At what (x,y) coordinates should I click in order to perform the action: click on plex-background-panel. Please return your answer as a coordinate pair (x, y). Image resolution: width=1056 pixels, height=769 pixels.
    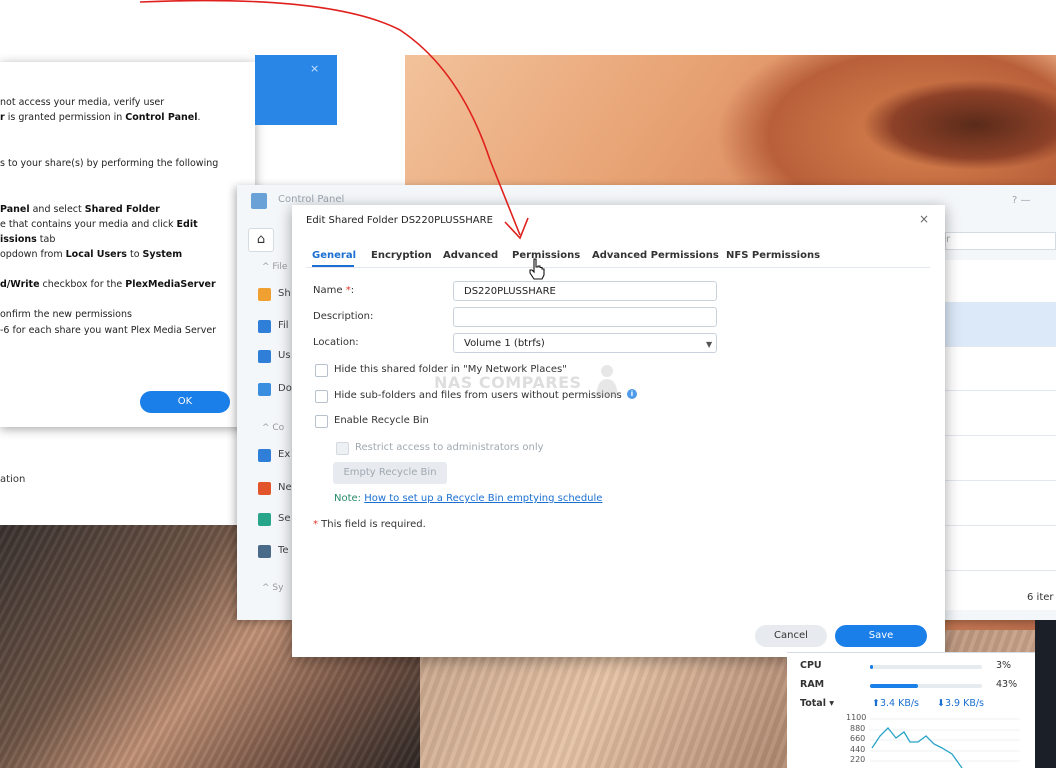
    Looking at the image, I should click on (118, 482).